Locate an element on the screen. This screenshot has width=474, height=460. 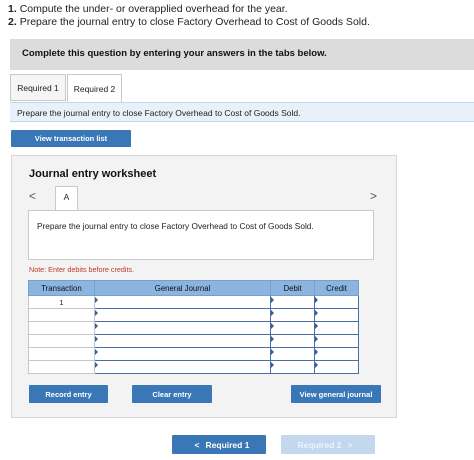
worksheet-title: Journal entry worksheet is located at coordinates (93, 174).